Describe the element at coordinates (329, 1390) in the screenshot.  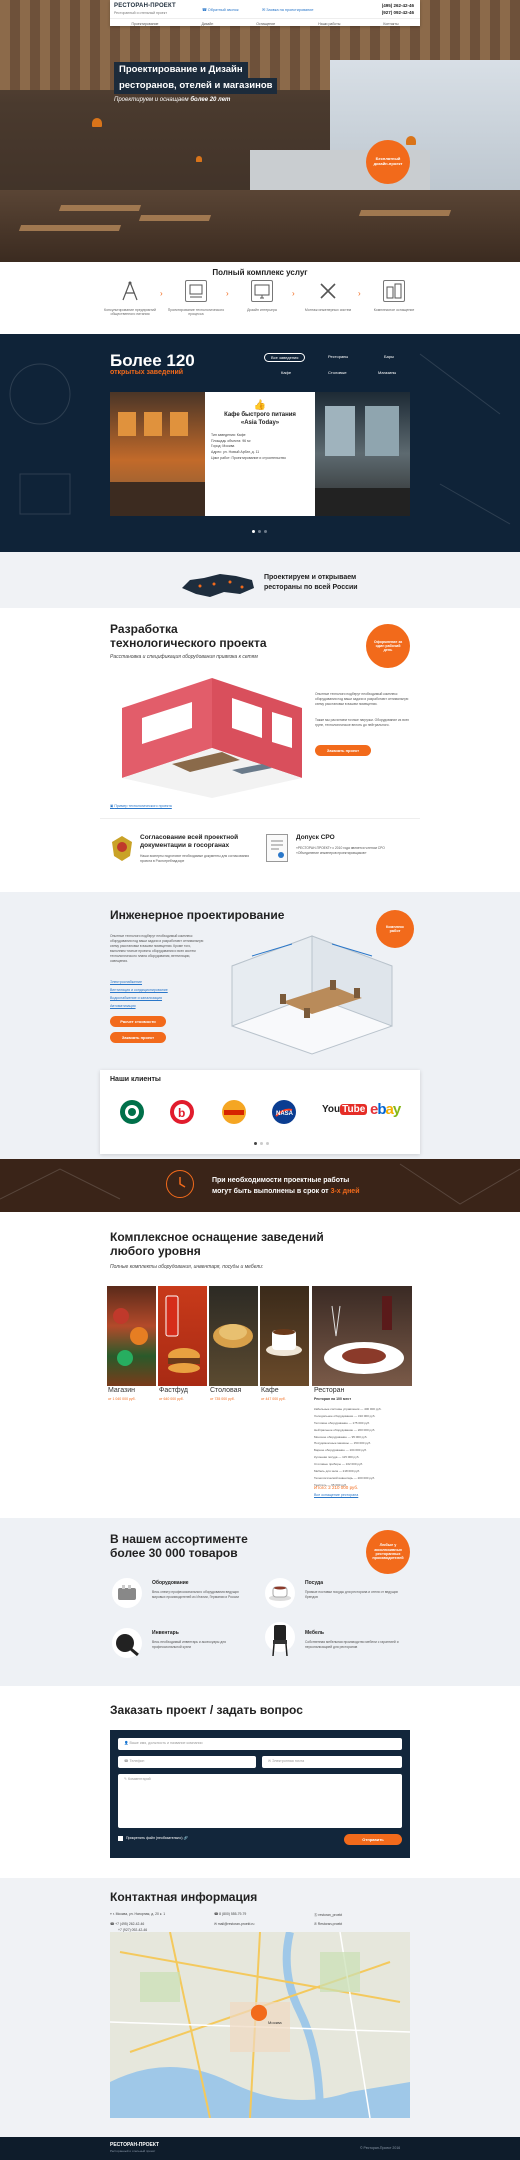
I see `category-name: Ресторан` at that location.